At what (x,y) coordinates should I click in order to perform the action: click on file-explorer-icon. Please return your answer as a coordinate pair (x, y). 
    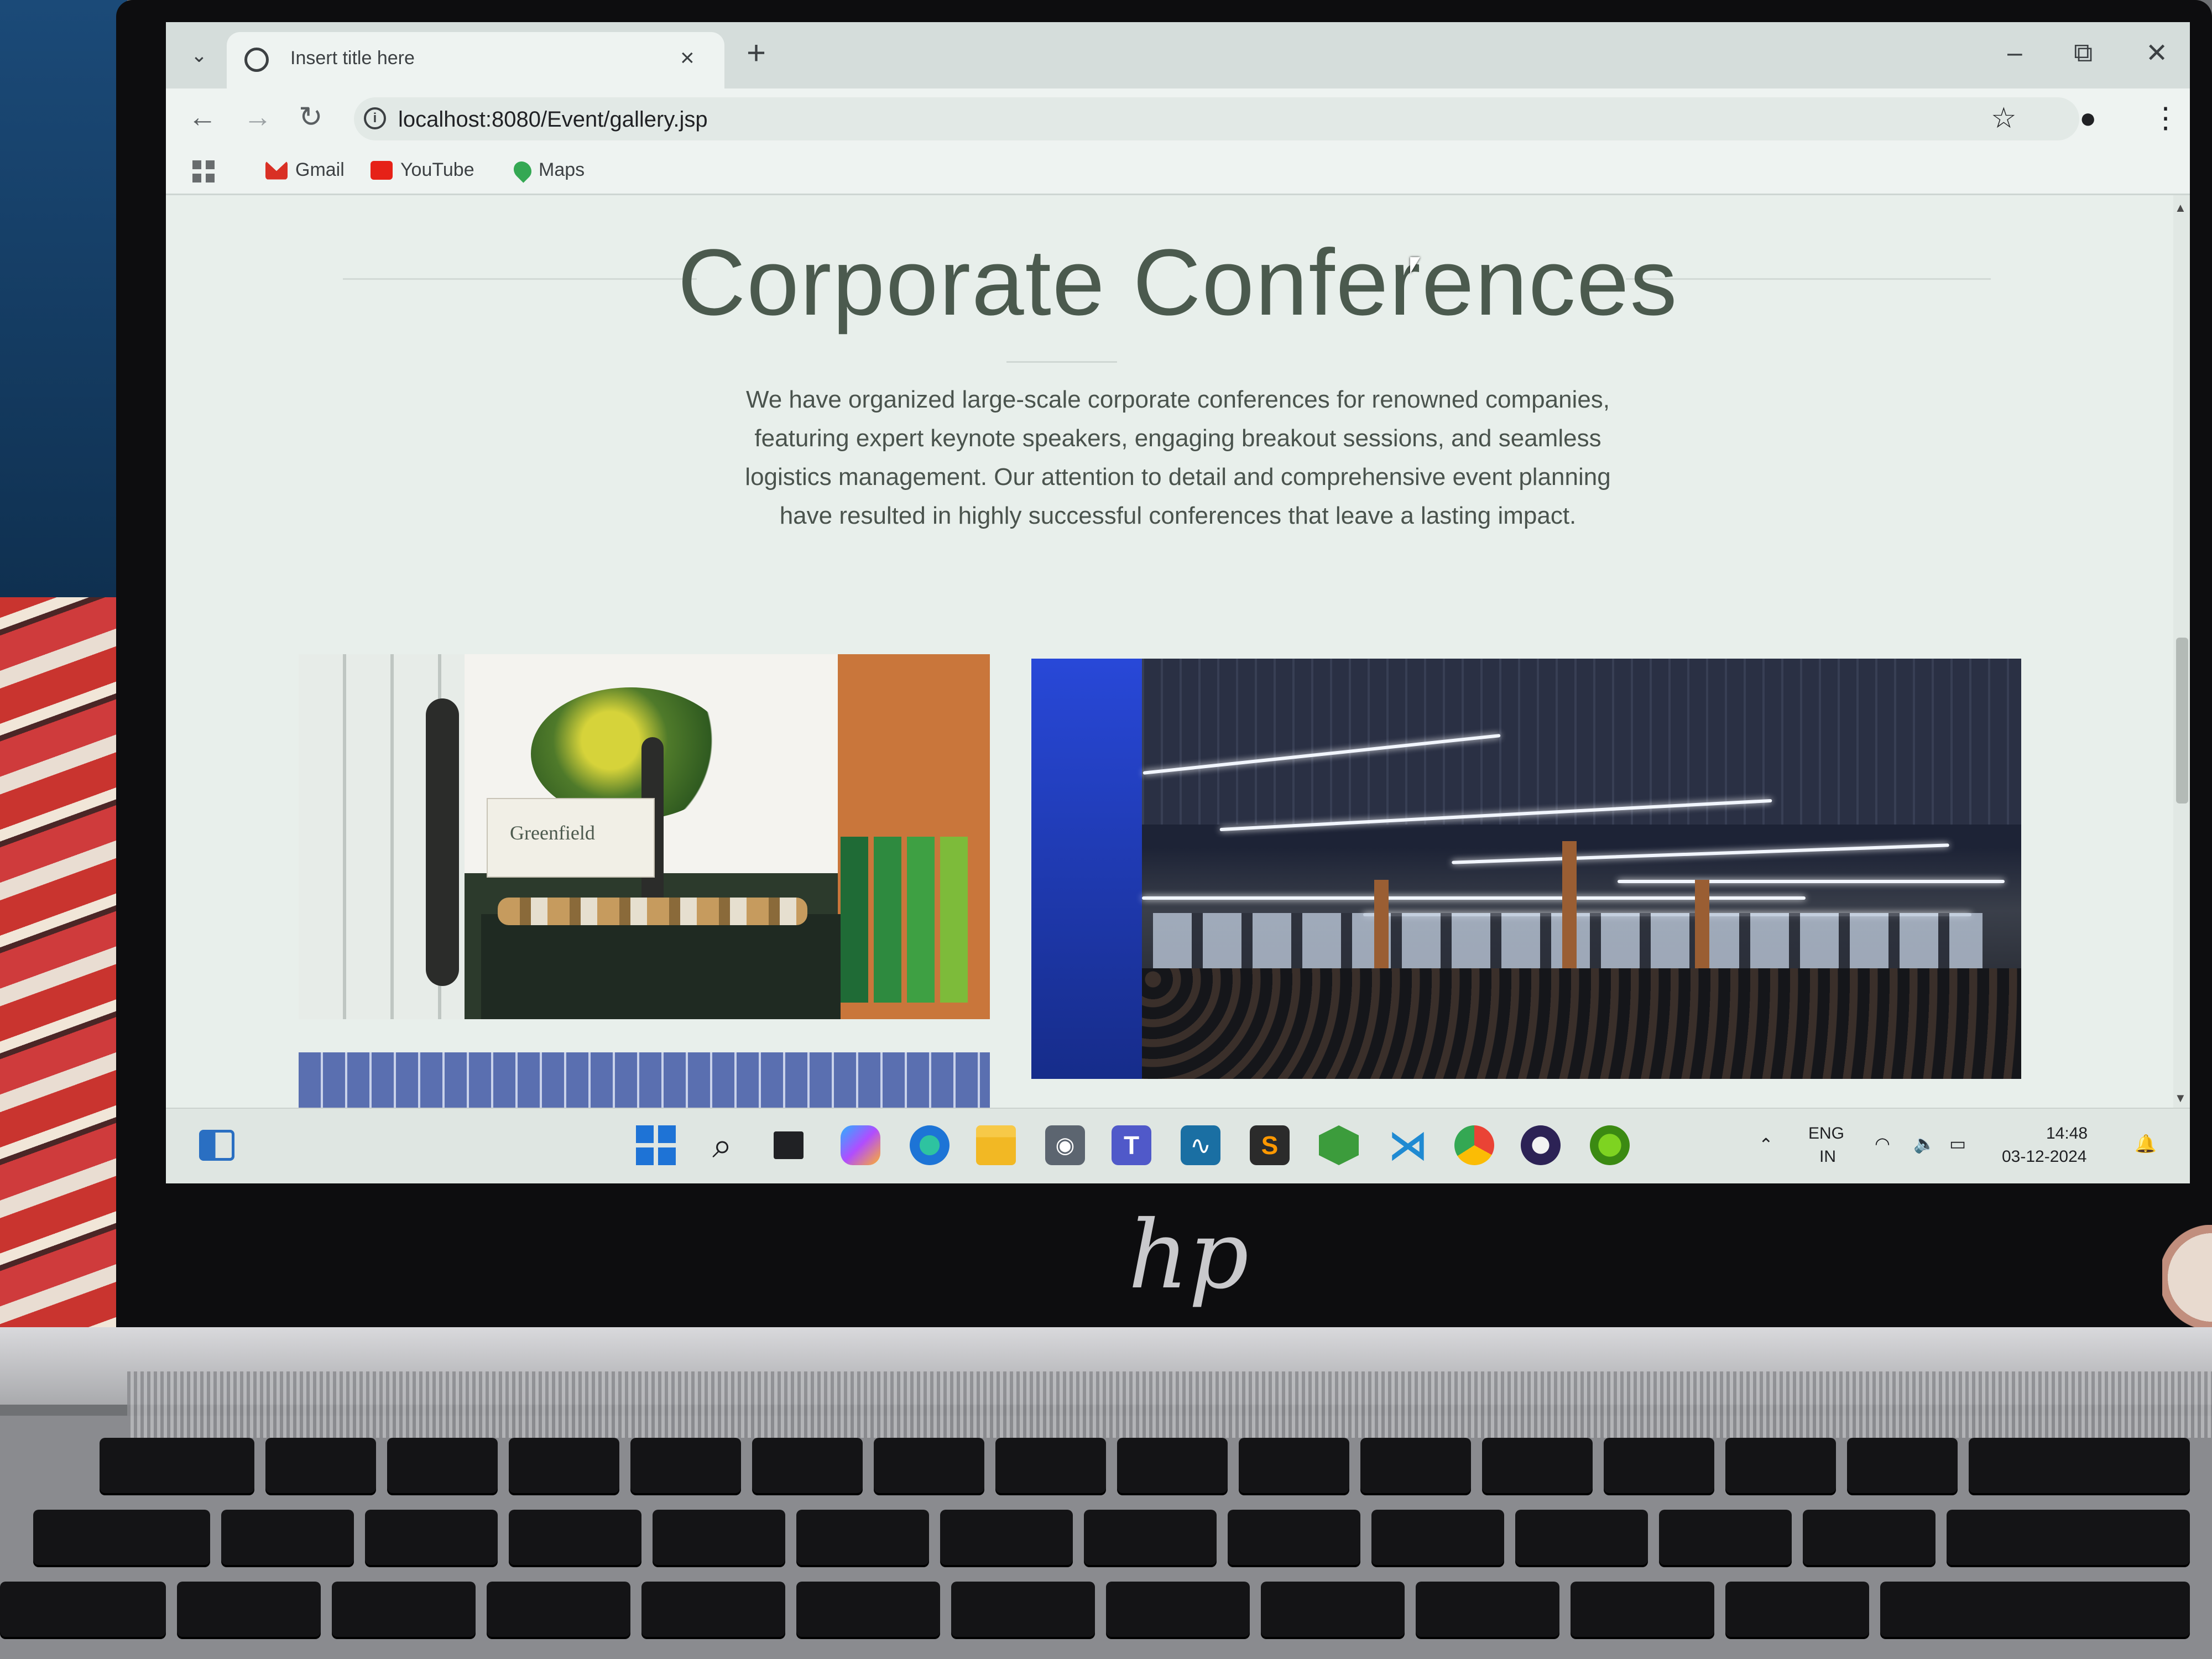
    Looking at the image, I should click on (996, 1145).